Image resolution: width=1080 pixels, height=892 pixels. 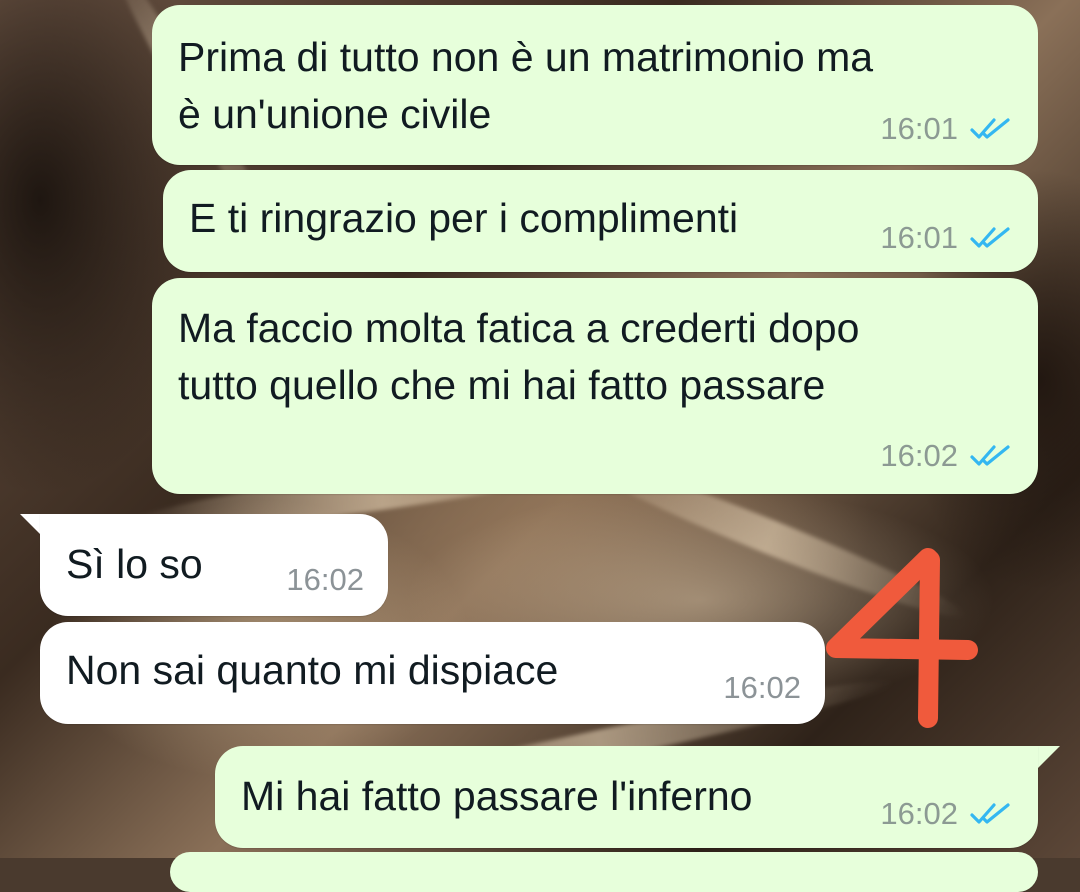 What do you see at coordinates (464, 218) in the screenshot?
I see `message-text: E ti ringrazio per i complimenti` at bounding box center [464, 218].